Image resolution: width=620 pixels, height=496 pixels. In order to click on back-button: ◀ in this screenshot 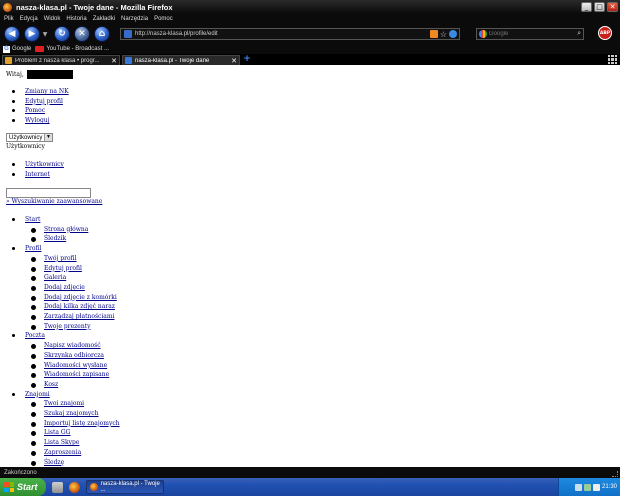, I will do `click(12, 34)`.